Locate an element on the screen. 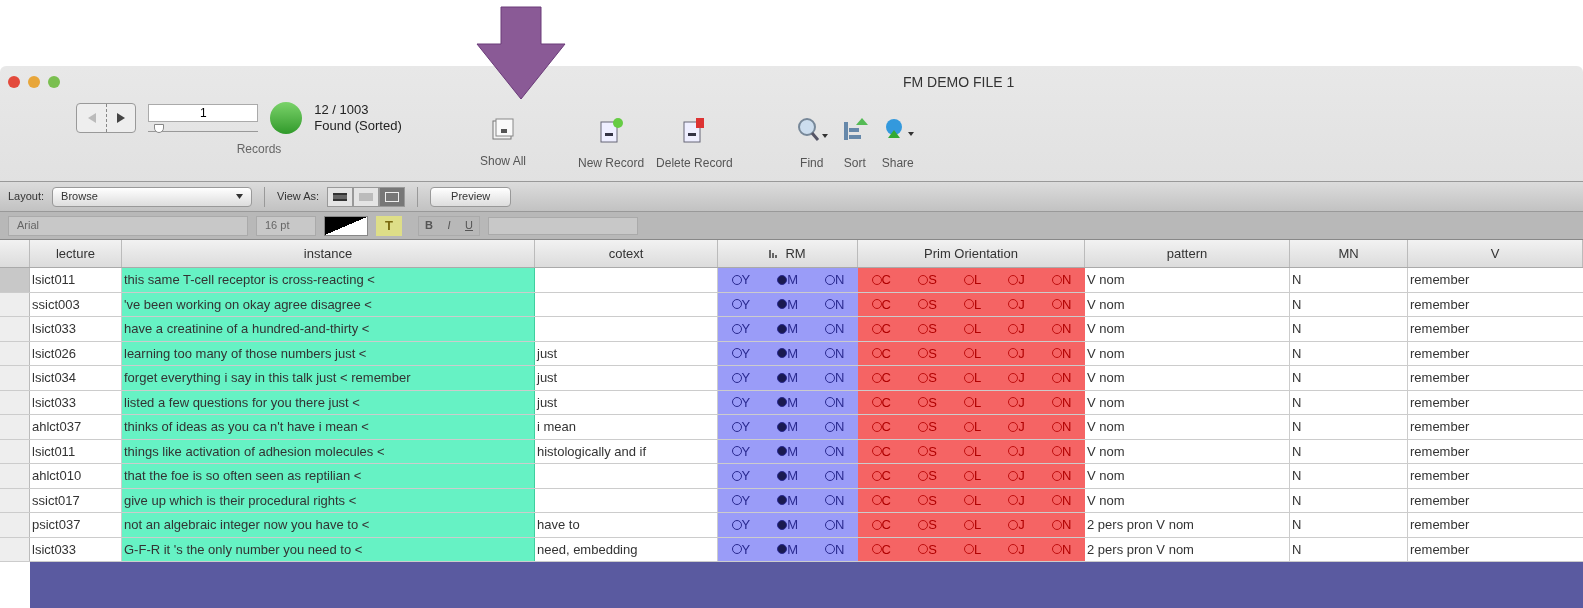  toolbar-button: Share is located at coordinates (897, 137).